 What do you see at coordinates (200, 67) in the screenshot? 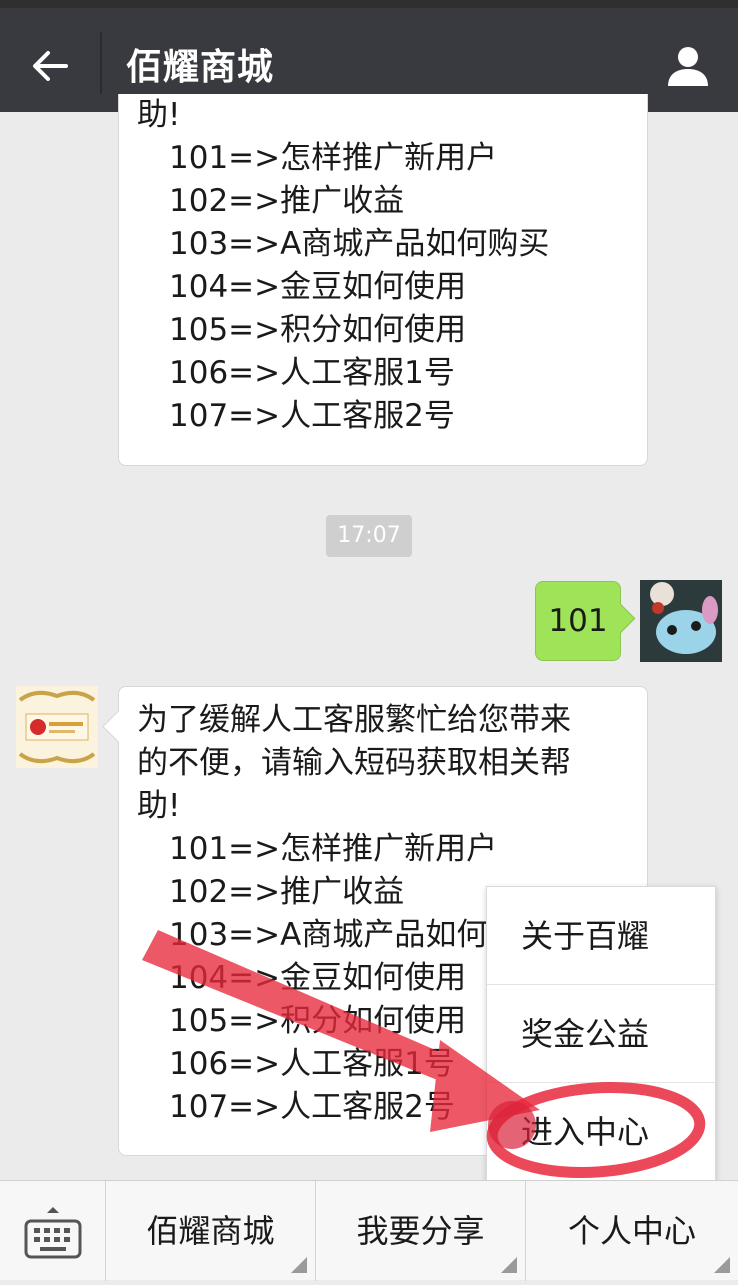
I see `page-title: 佰耀商城` at bounding box center [200, 67].